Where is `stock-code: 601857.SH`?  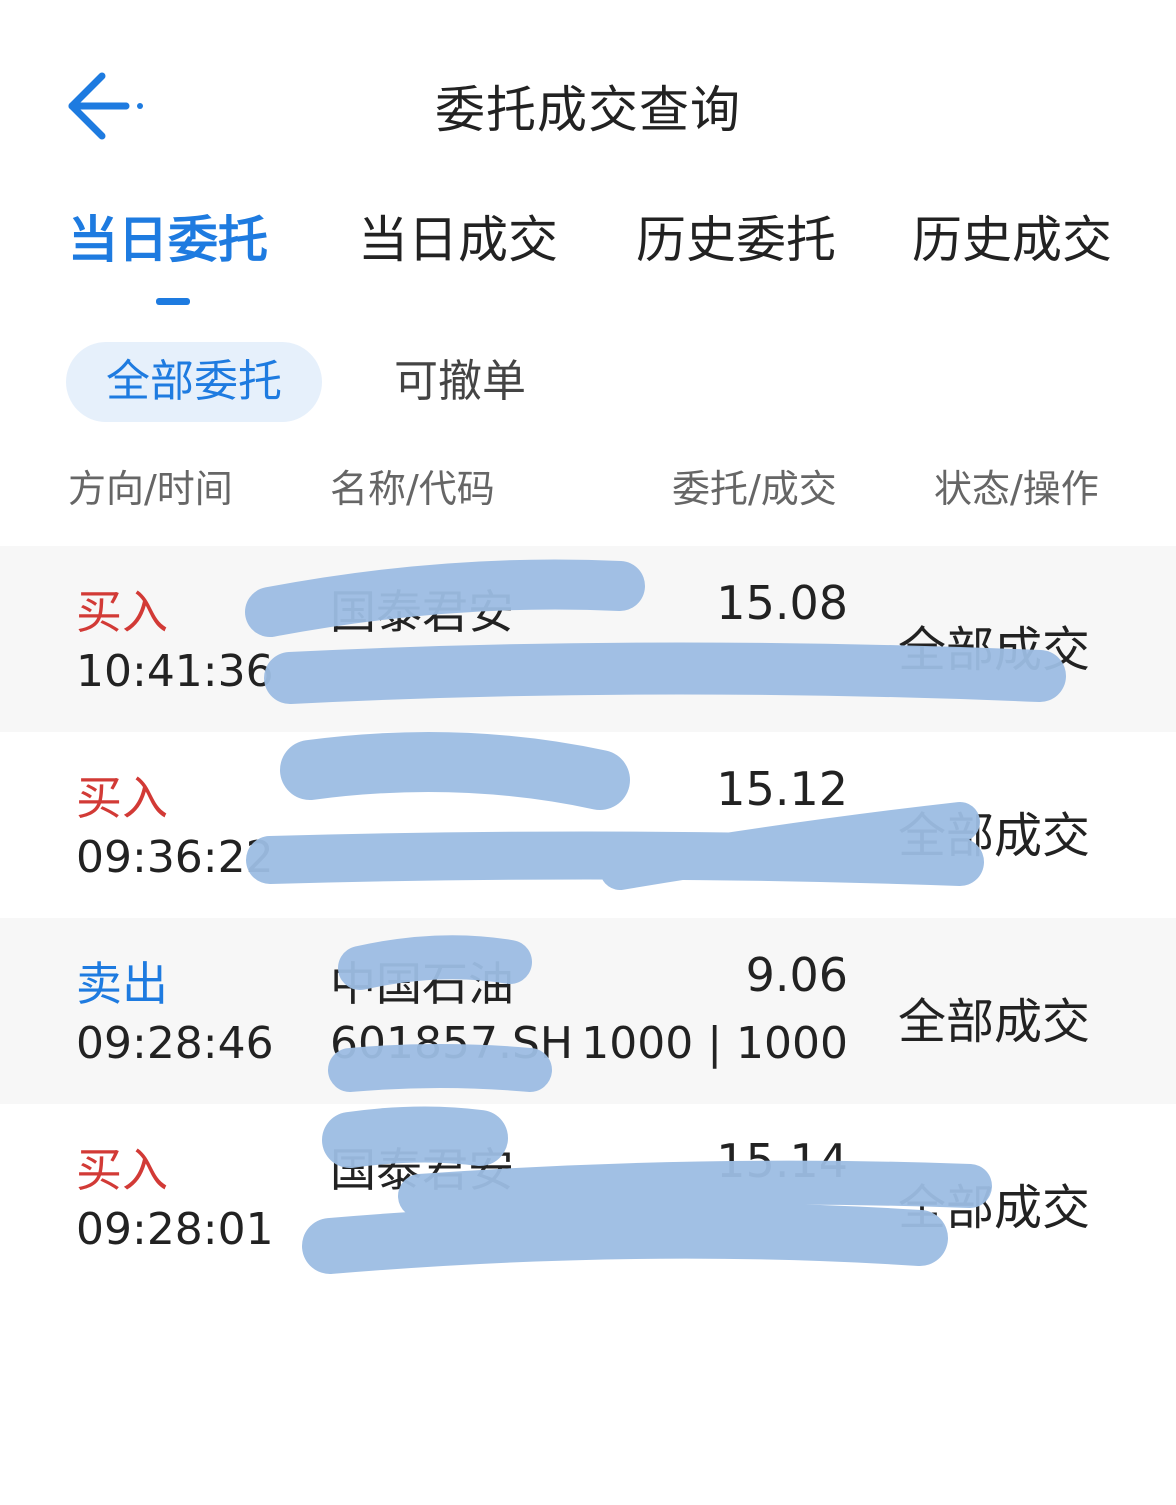
stock-code: 601857.SH is located at coordinates (451, 1043).